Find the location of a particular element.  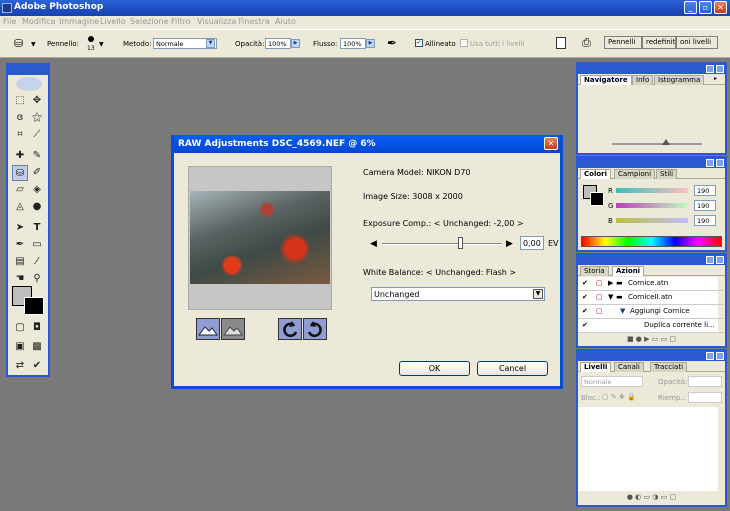

quick-mask-icon: ◘ is located at coordinates (37, 328).